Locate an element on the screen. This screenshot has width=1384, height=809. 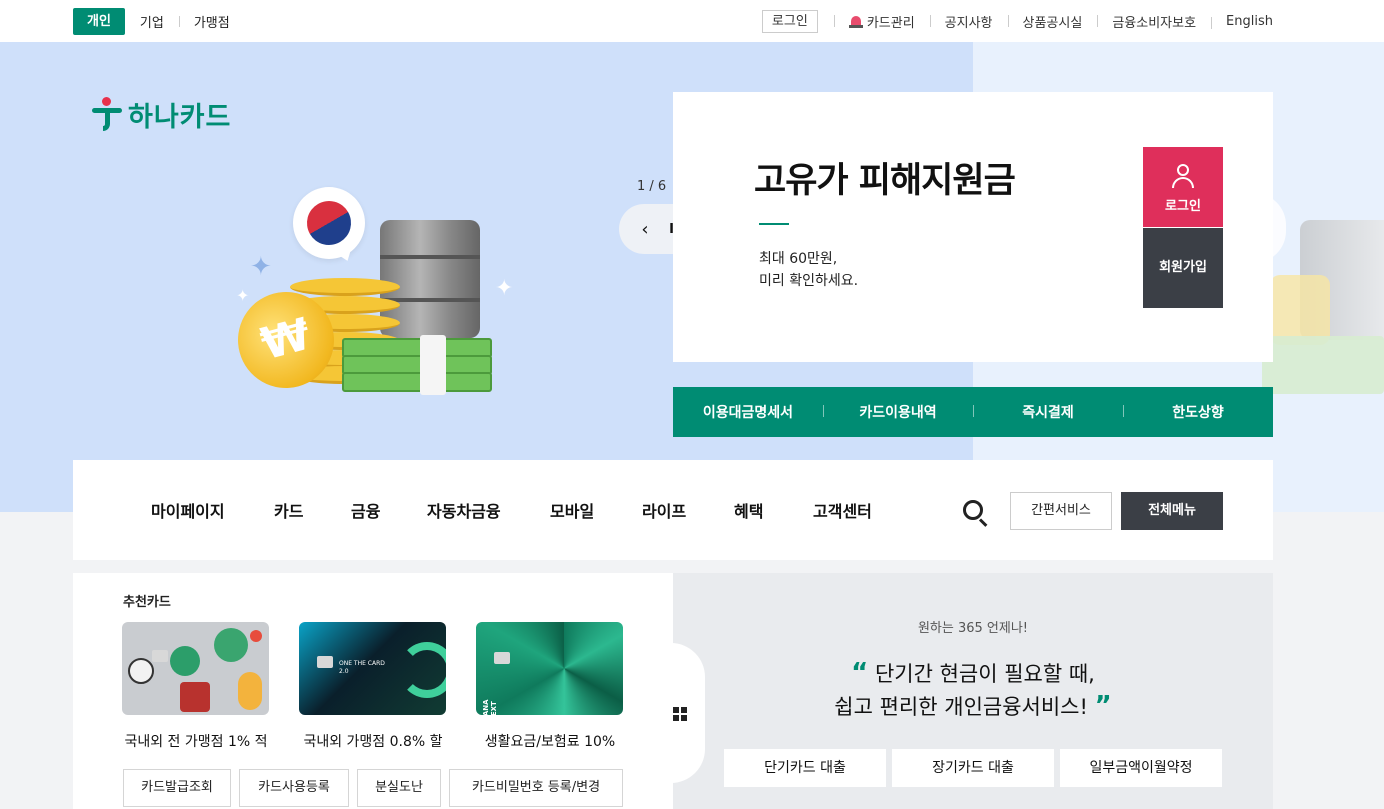
card-management-link: 카드관리 is located at coordinates (881, 21).